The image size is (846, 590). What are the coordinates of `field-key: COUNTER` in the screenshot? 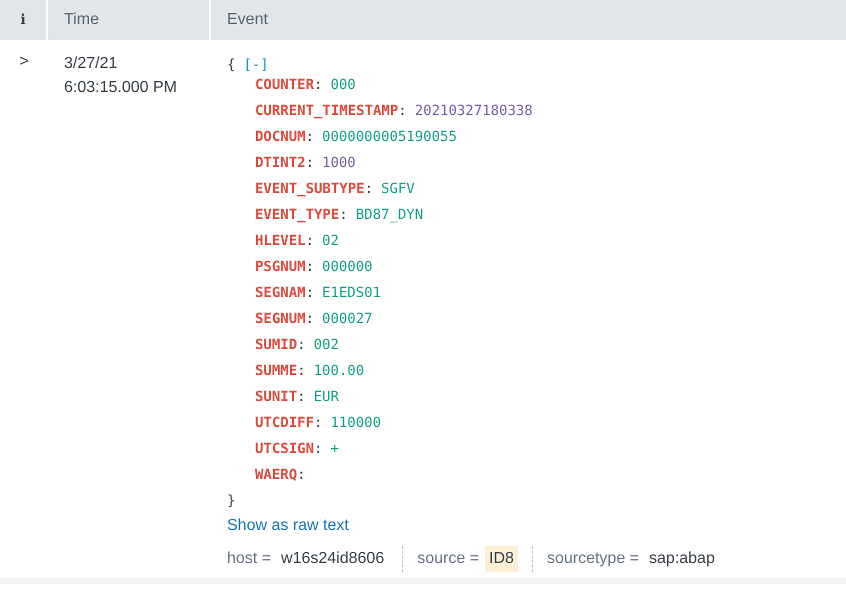 It's located at (284, 85).